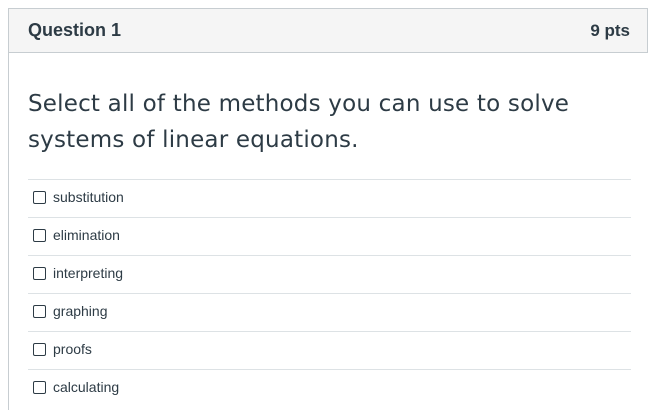  I want to click on answer-option-interpreting: interpreting, so click(329, 274).